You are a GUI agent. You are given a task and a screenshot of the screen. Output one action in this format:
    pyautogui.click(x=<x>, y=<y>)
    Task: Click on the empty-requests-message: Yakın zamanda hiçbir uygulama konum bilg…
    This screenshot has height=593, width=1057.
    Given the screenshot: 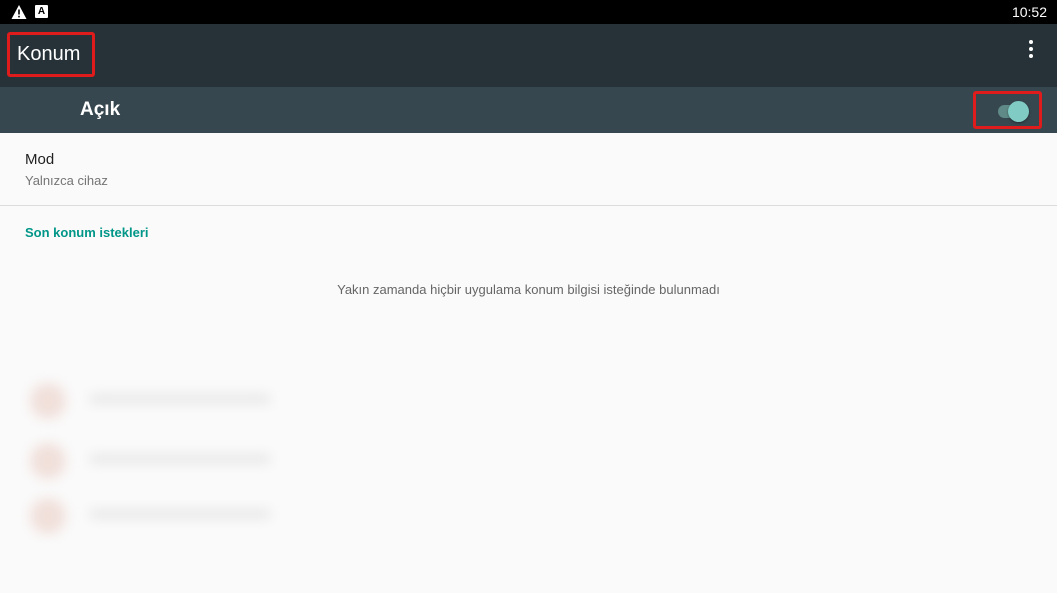 What is the action you would take?
    pyautogui.click(x=528, y=289)
    